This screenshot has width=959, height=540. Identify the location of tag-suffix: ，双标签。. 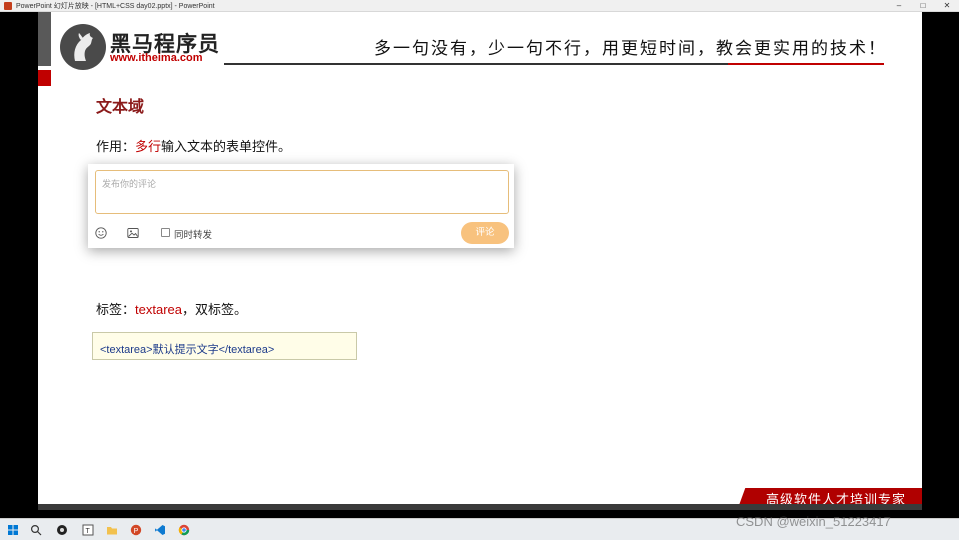
(215, 309).